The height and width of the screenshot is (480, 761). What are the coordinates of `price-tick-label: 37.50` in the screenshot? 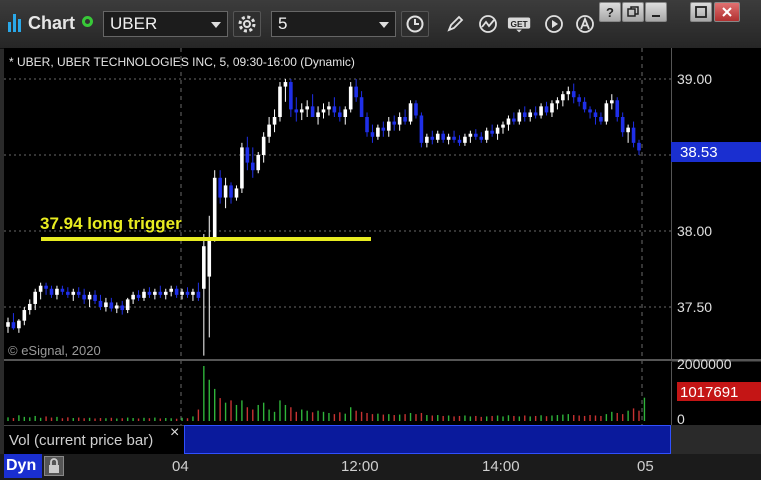 It's located at (694, 307).